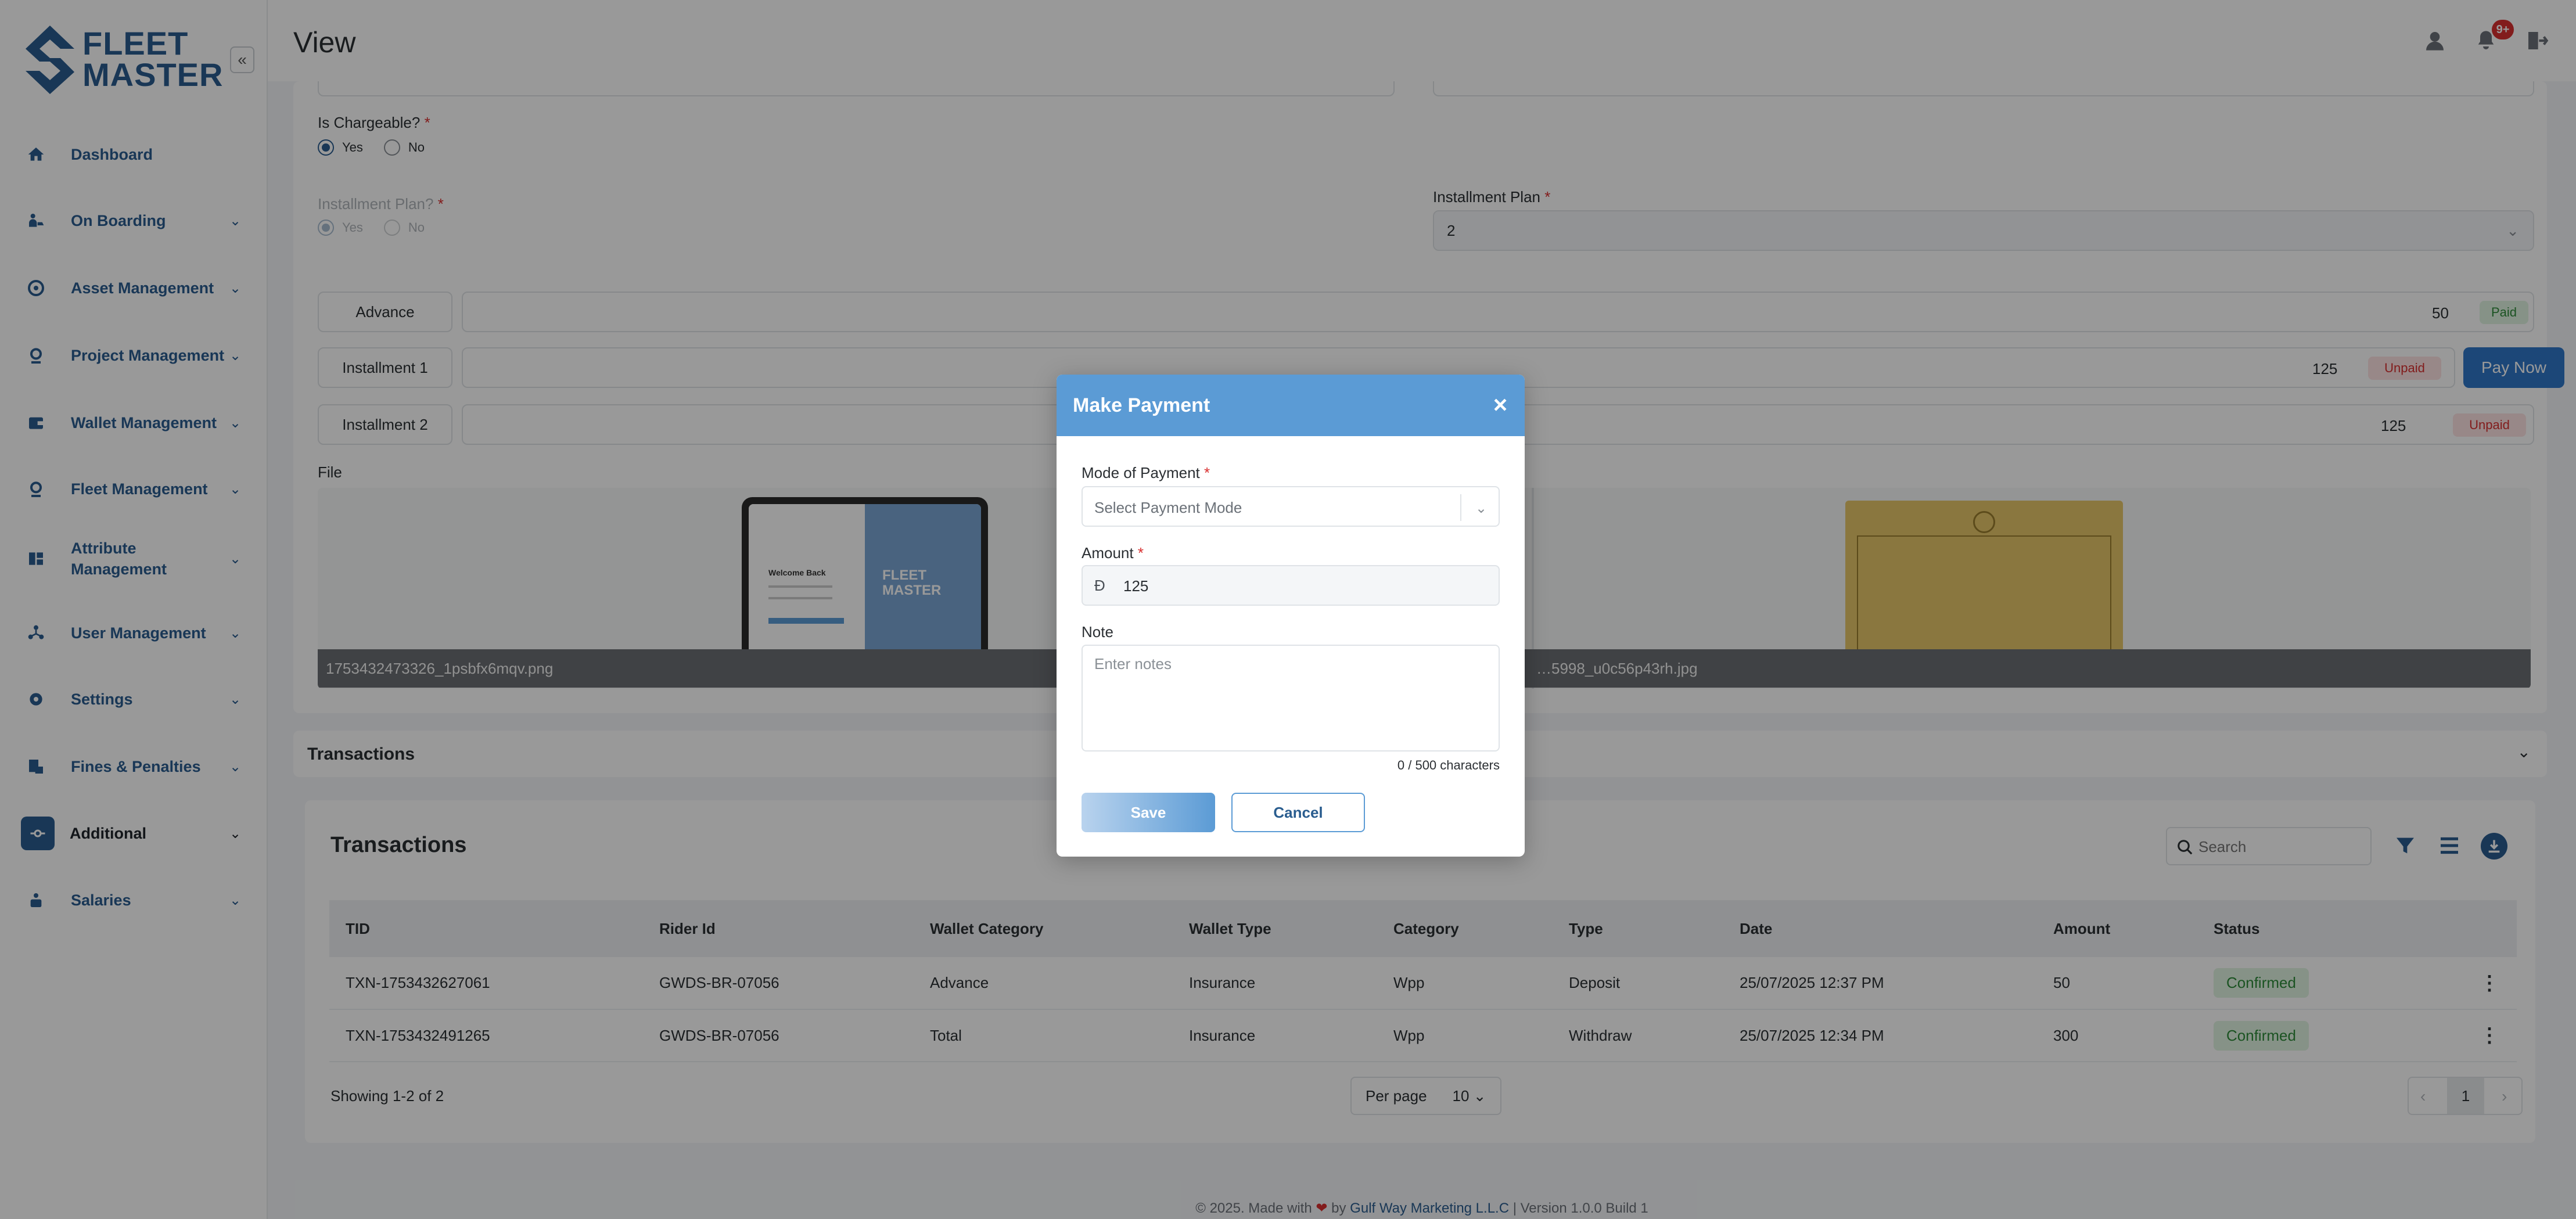  I want to click on mode-of-payment-select: Select Payment Mode ⌄, so click(1291, 507).